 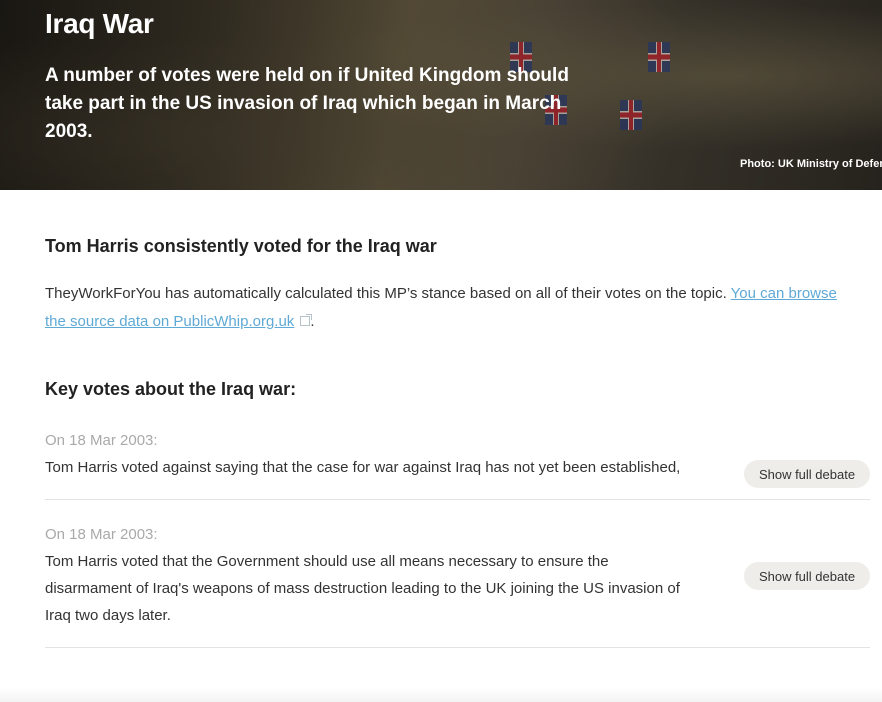 What do you see at coordinates (206, 246) in the screenshot?
I see `stance-prefix: Tom Harris consistently voted for the` at bounding box center [206, 246].